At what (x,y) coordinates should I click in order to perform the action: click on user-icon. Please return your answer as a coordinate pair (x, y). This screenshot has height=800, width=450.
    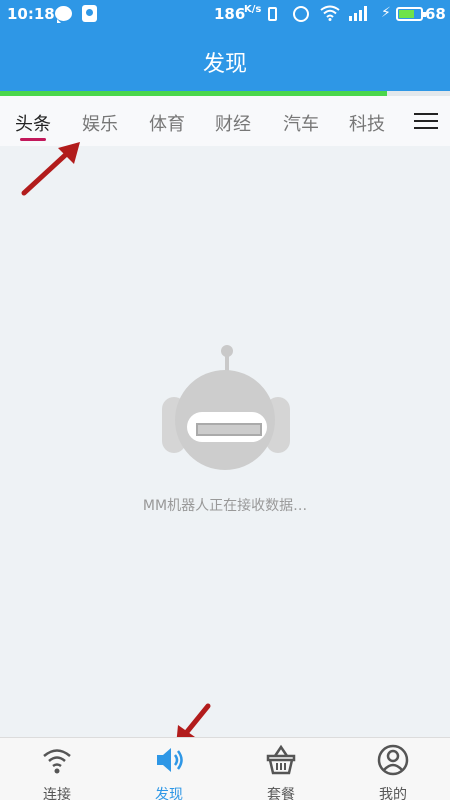
    Looking at the image, I should click on (393, 760).